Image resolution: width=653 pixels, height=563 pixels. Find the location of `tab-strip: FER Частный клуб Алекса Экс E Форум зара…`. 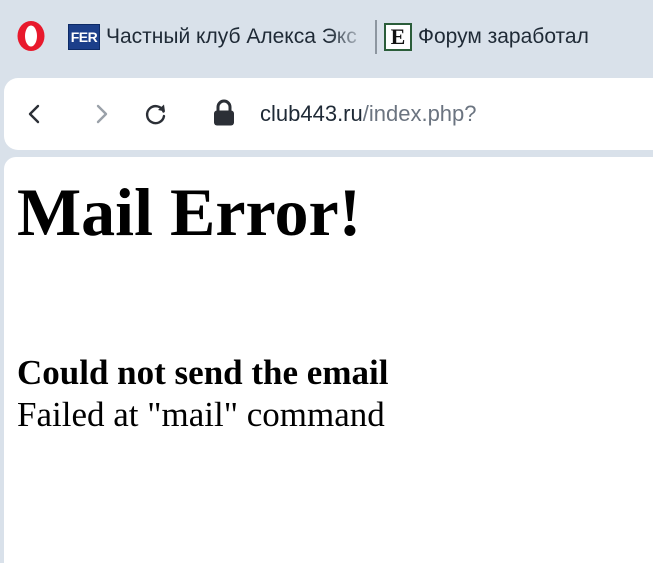

tab-strip: FER Частный клуб Алекса Экс E Форум зара… is located at coordinates (326, 39).